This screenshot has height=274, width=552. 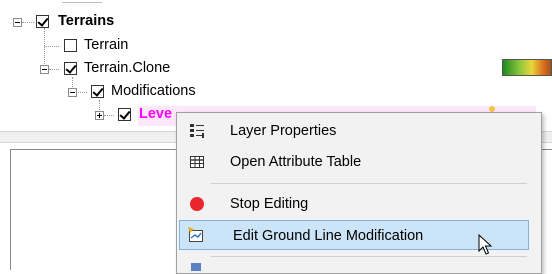 I want to click on menu-item-label: Open Attribute Table, so click(x=296, y=162).